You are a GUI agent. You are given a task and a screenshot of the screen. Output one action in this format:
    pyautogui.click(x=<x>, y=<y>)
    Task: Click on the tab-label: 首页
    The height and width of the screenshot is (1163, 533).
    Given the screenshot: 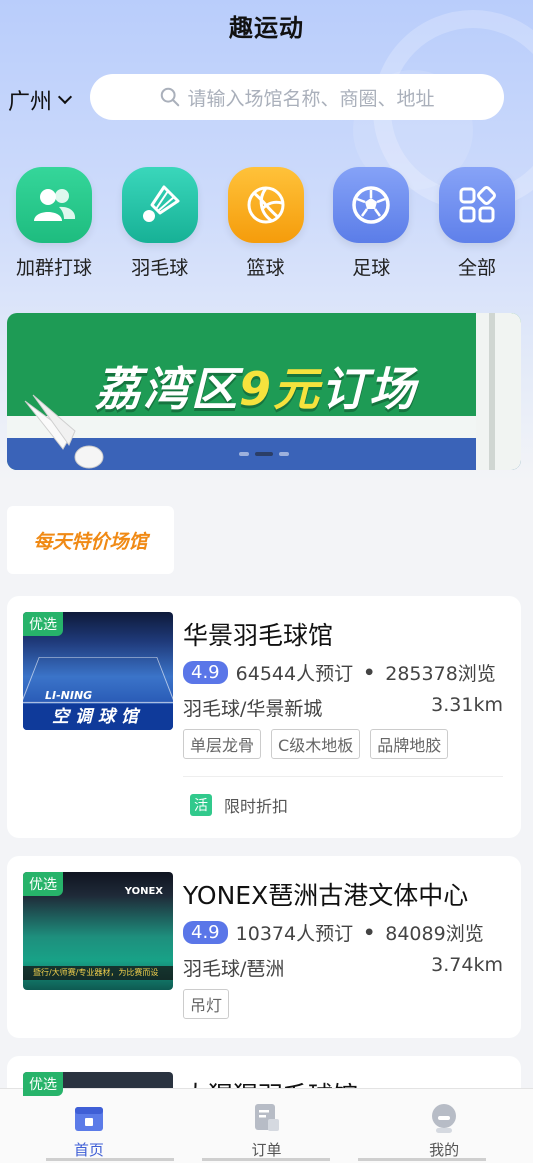 What is the action you would take?
    pyautogui.click(x=88, y=1150)
    